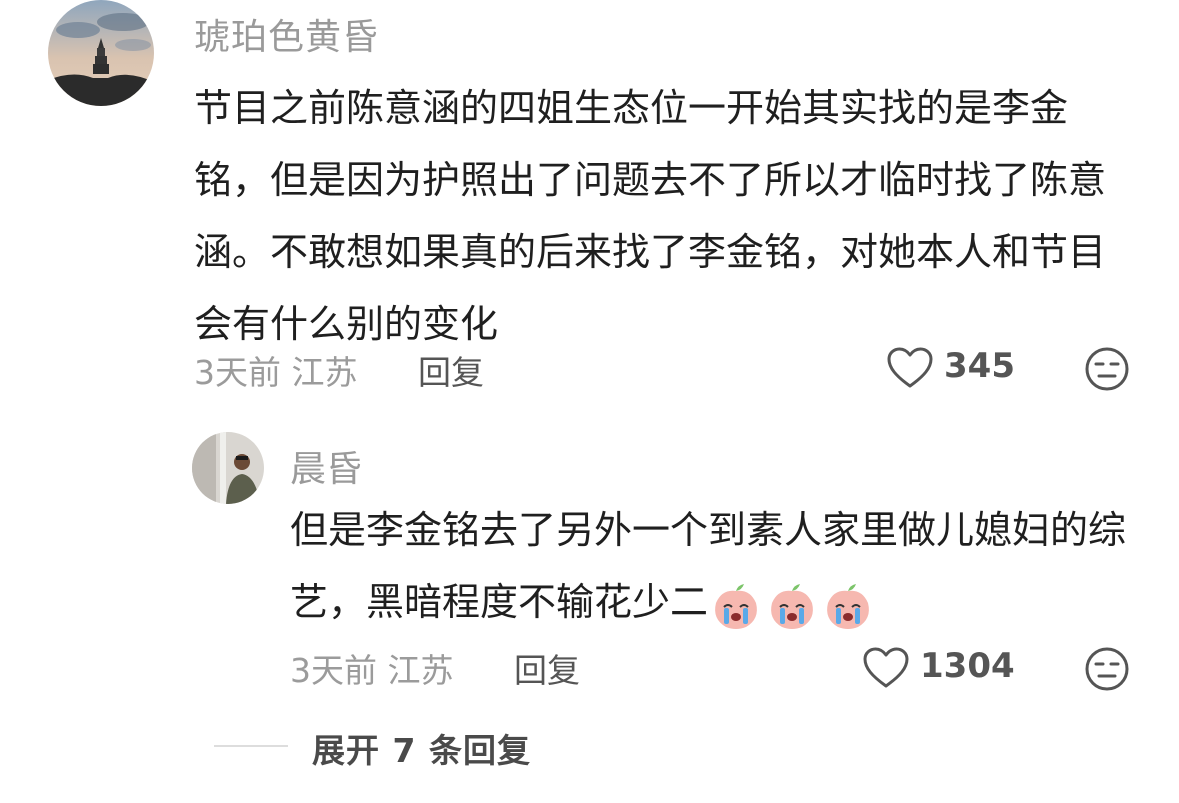  I want to click on expand-replies-button: 展开 7 条回复, so click(421, 748).